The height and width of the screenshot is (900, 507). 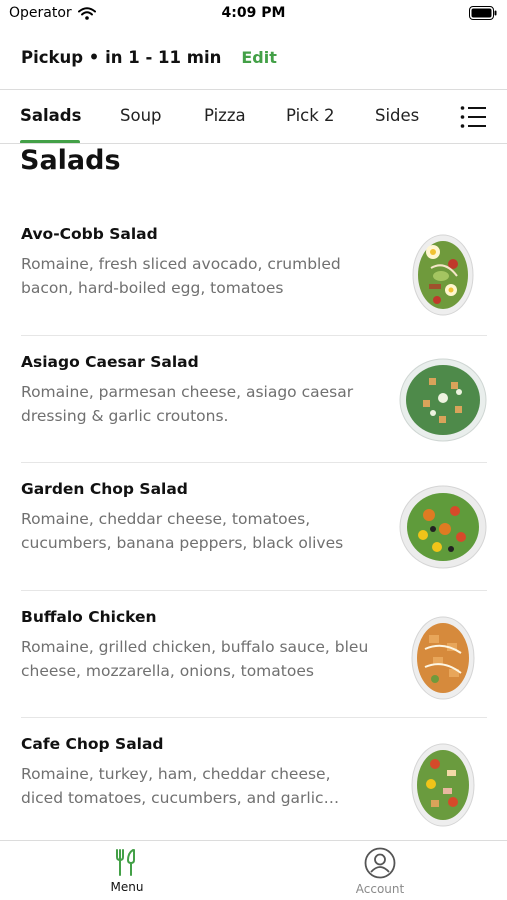 I want to click on item-name: Asiago Caesar Salad, so click(x=110, y=361).